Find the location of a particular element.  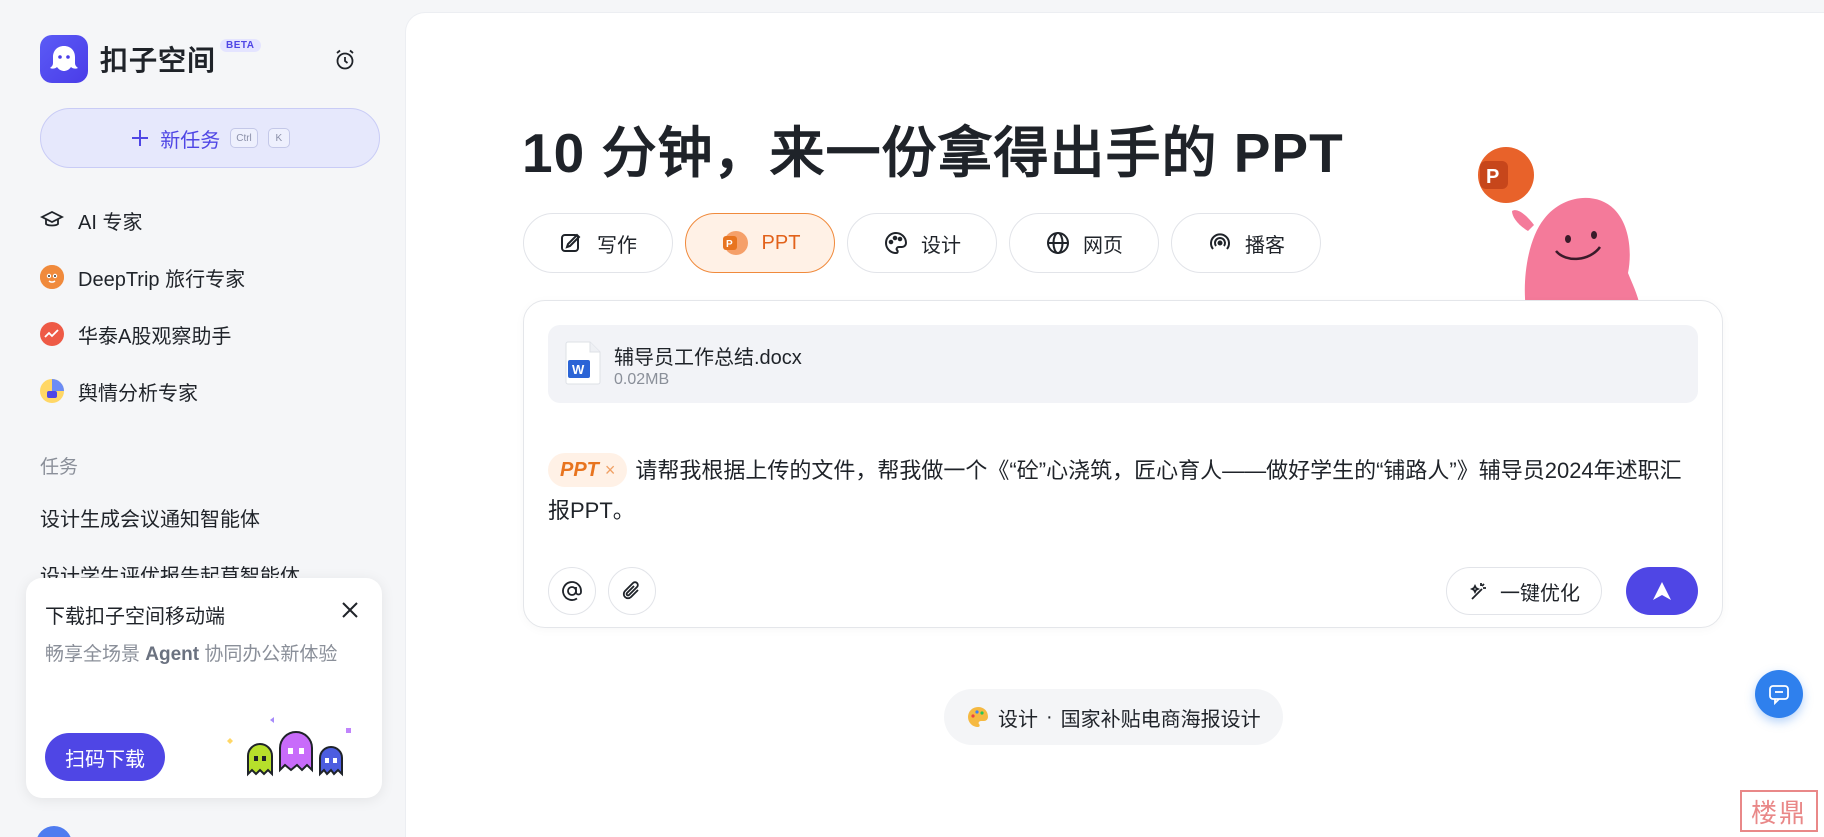

chat-bubble-icon is located at coordinates (1779, 695).